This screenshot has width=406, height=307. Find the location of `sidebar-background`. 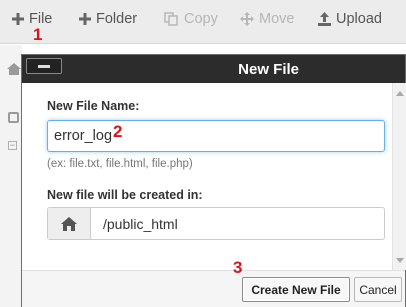

sidebar-background is located at coordinates (11, 176).